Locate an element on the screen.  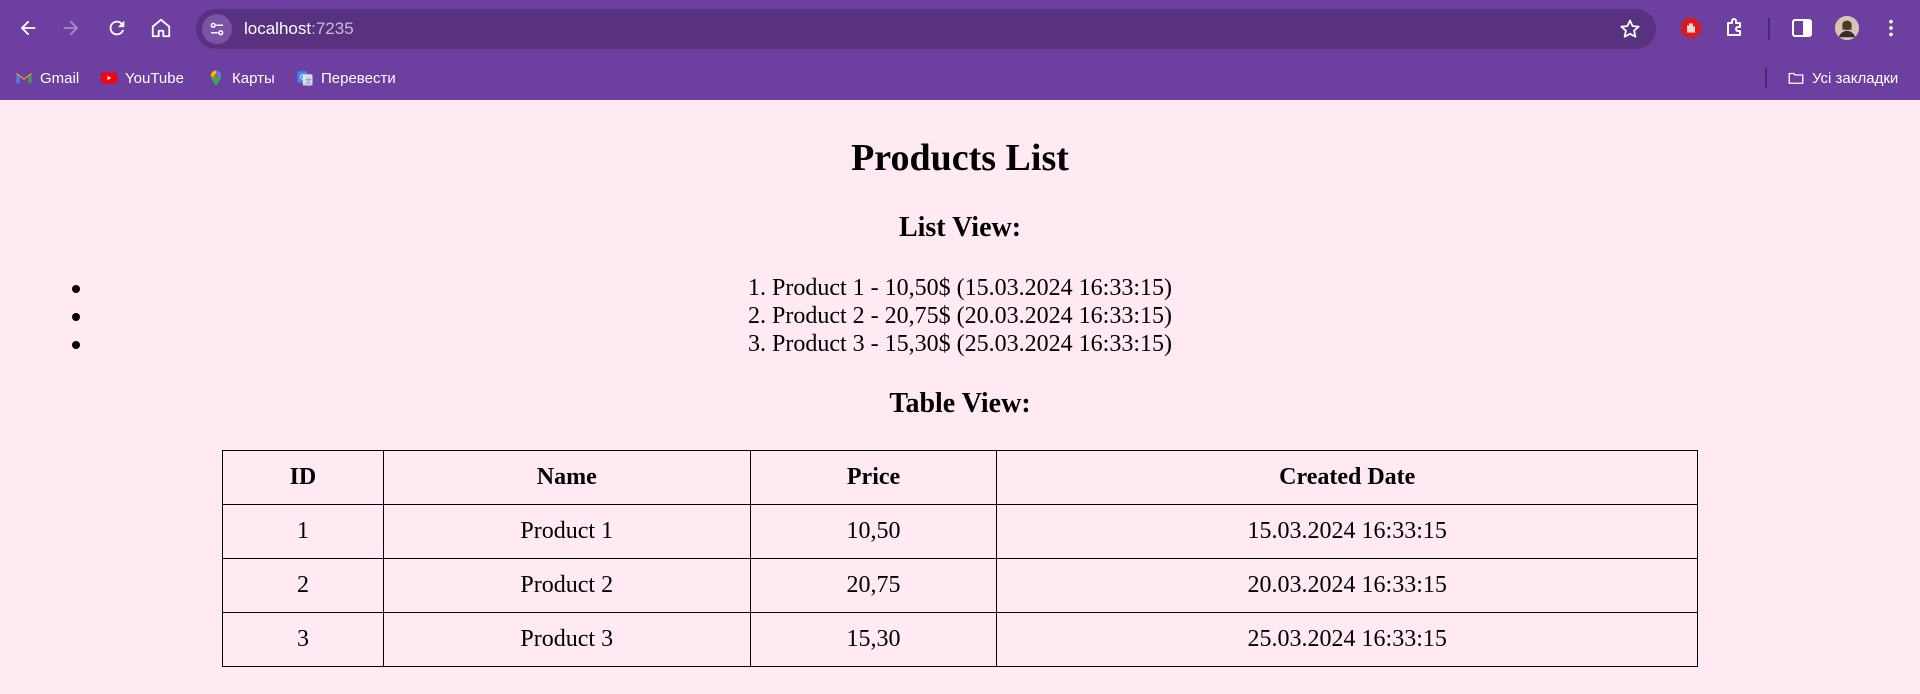
all-bookmarks-button: Усі закладки is located at coordinates (1842, 78).